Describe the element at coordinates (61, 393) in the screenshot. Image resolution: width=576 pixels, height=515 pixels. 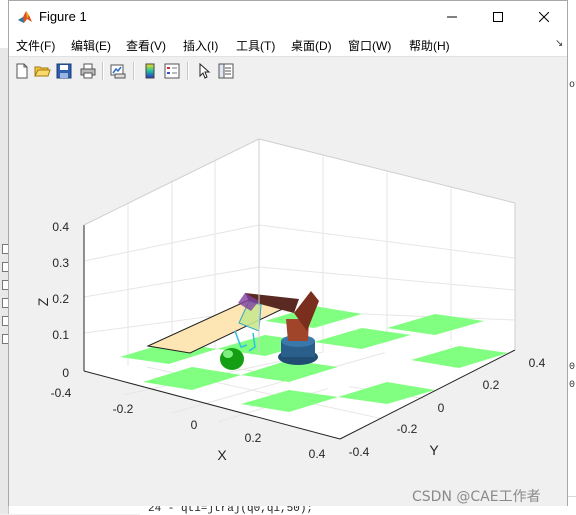
I see `x-tick-label: -0.4` at that location.